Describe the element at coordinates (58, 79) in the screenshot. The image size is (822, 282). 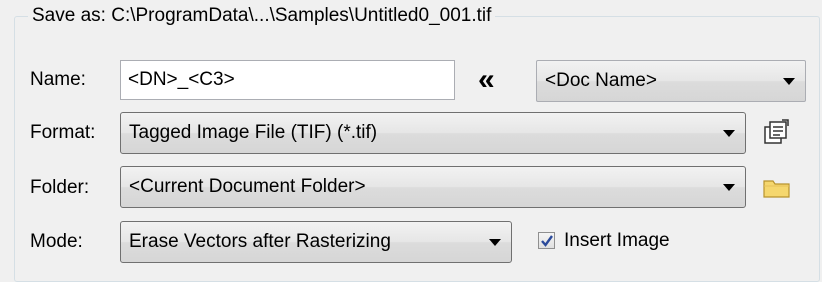
I see `name-label: Name:` at that location.